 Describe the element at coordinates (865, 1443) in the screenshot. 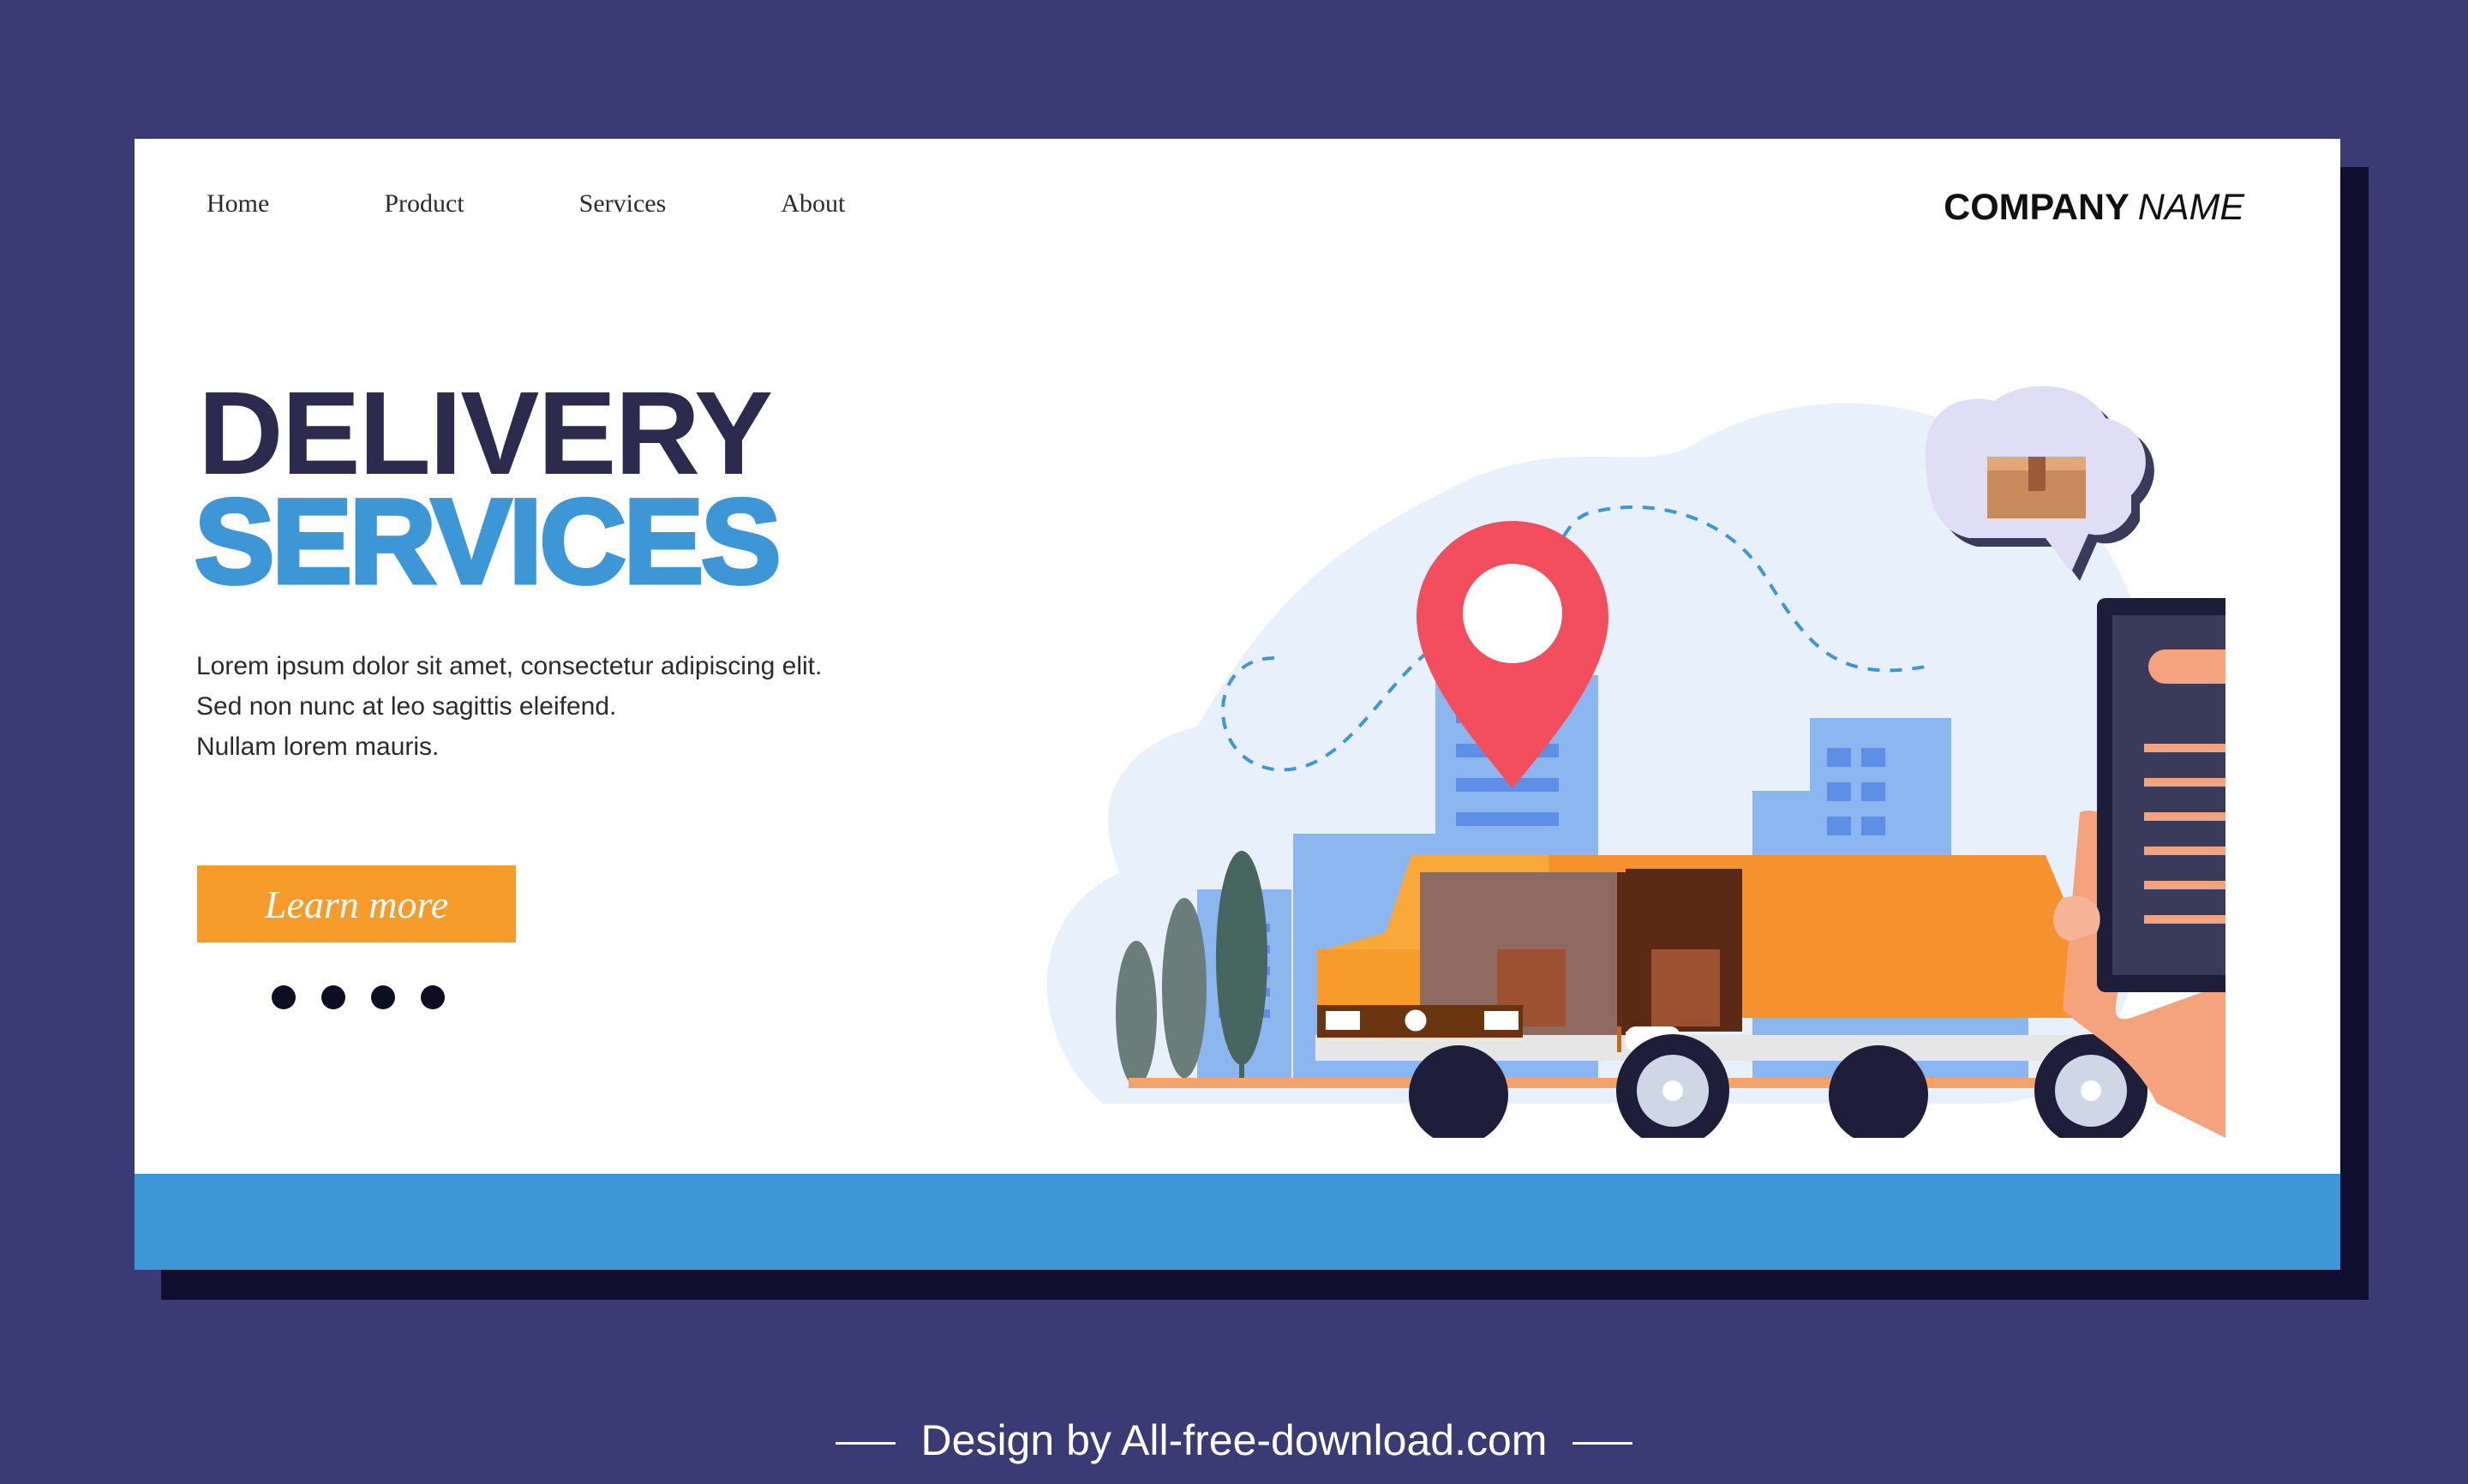

I see `credit-line-left` at that location.